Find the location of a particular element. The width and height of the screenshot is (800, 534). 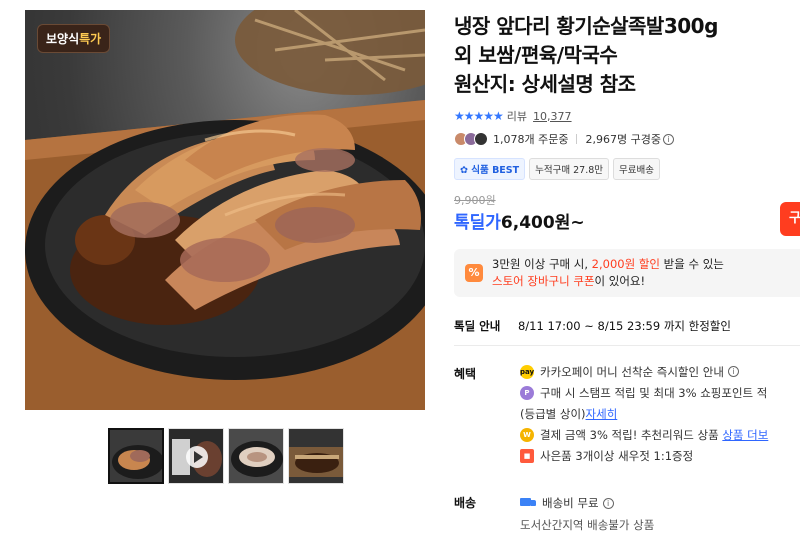

thumbnail-3-image is located at coordinates (256, 456).